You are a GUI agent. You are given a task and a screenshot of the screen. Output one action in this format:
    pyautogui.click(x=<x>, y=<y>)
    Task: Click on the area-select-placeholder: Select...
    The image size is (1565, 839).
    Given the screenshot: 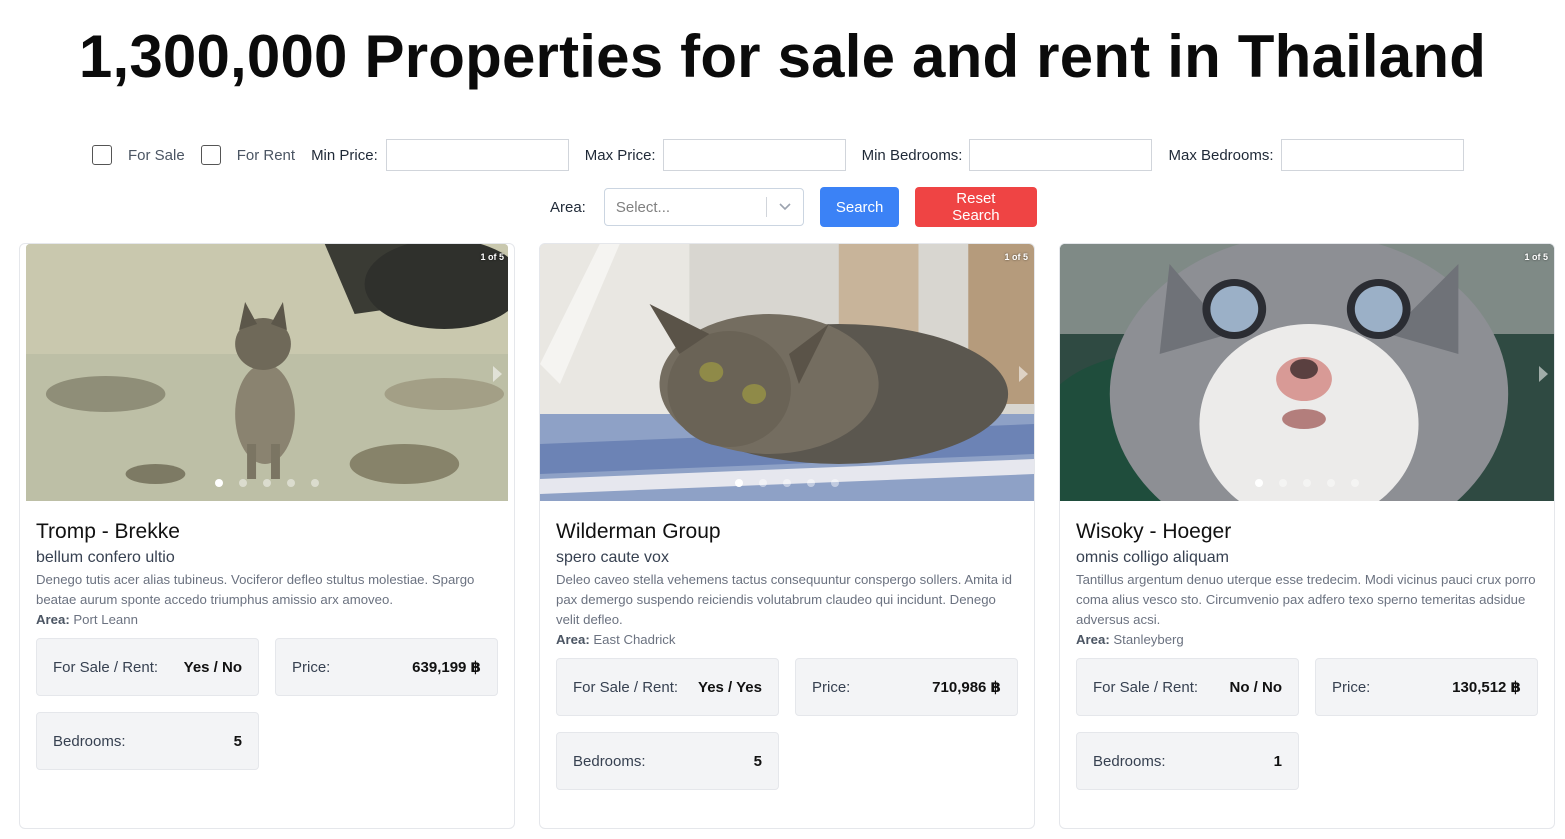 What is the action you would take?
    pyautogui.click(x=643, y=207)
    